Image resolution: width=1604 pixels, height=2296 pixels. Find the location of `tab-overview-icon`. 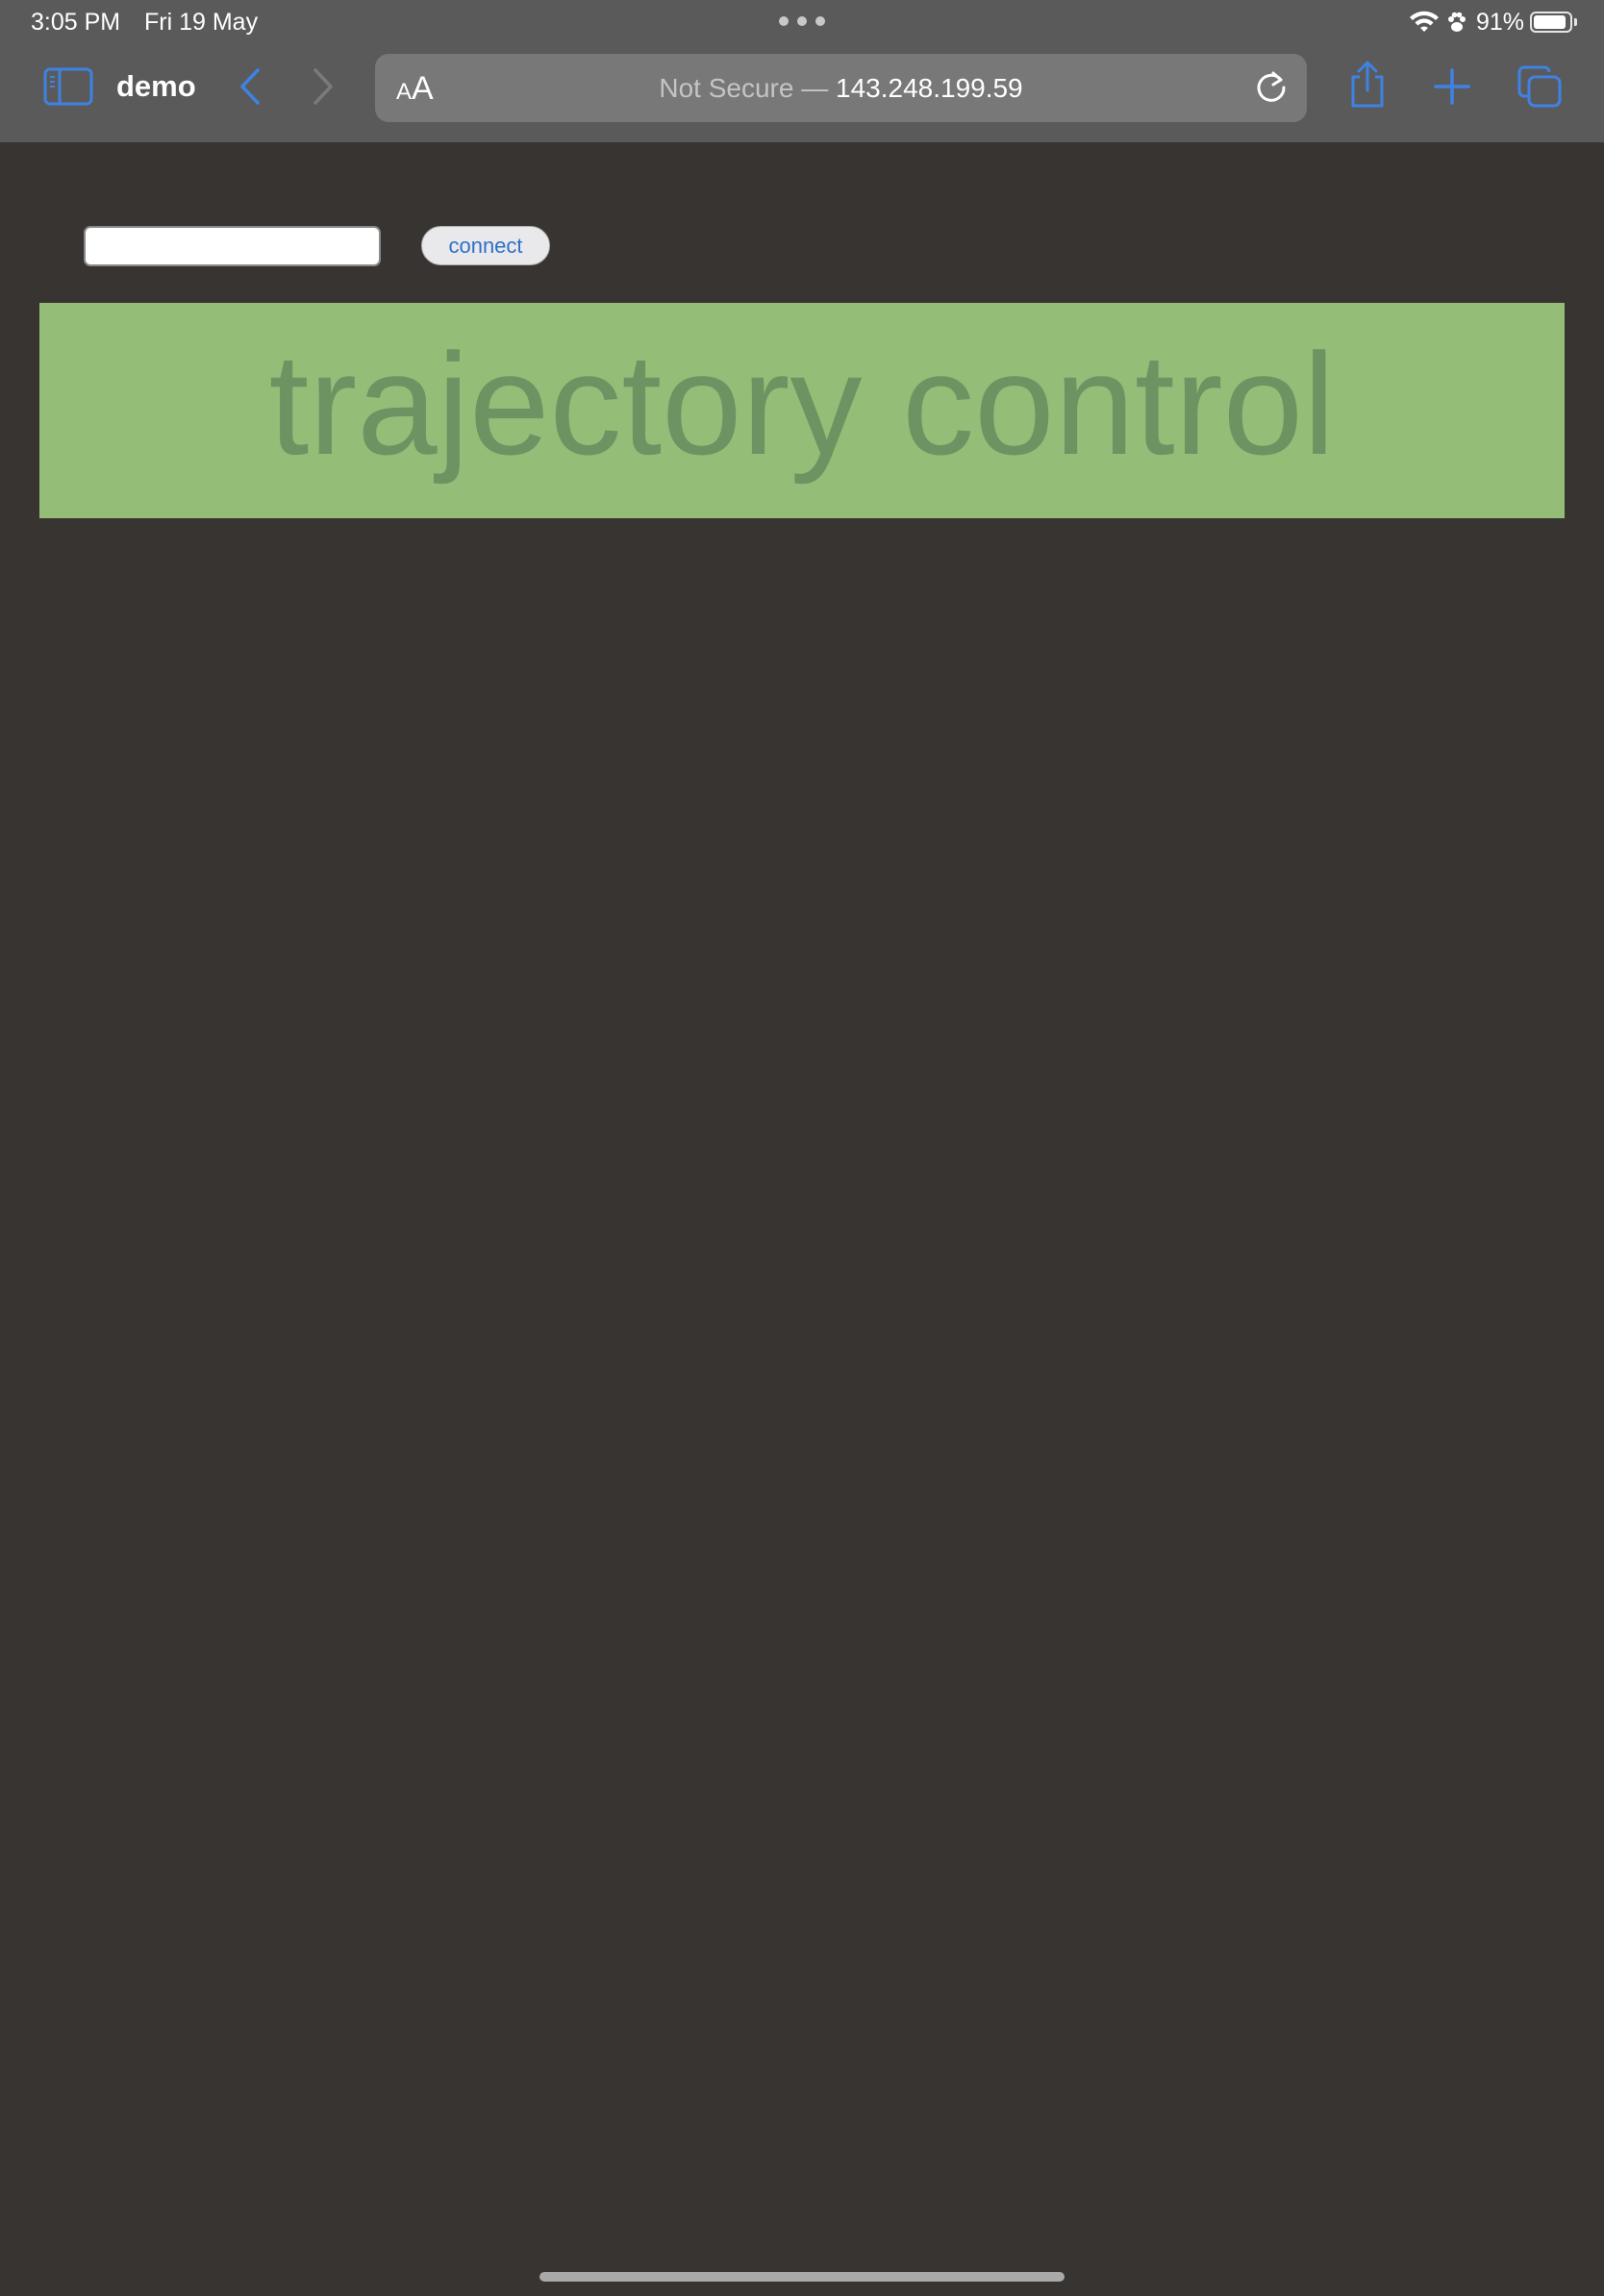

tab-overview-icon is located at coordinates (1539, 88).